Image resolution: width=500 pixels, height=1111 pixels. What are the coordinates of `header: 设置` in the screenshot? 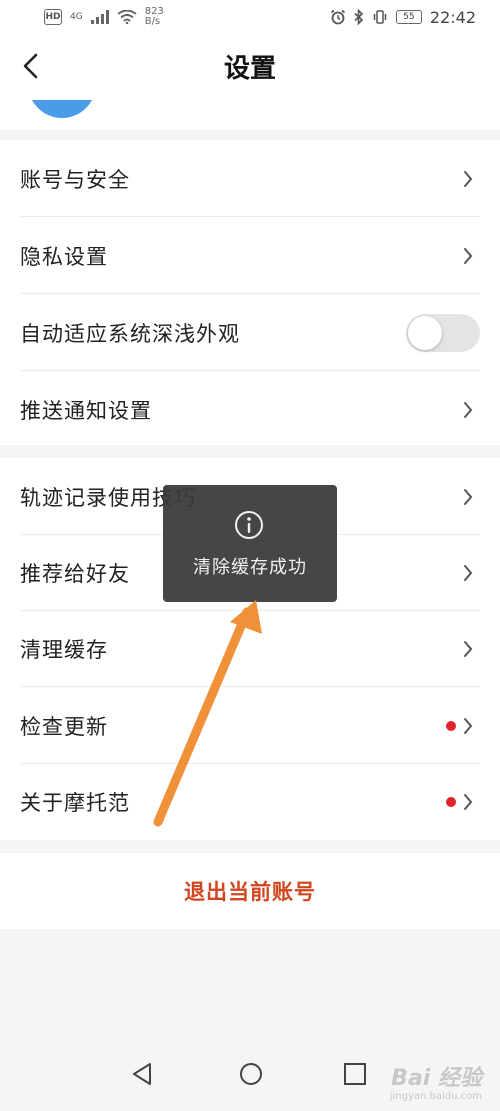 It's located at (250, 67).